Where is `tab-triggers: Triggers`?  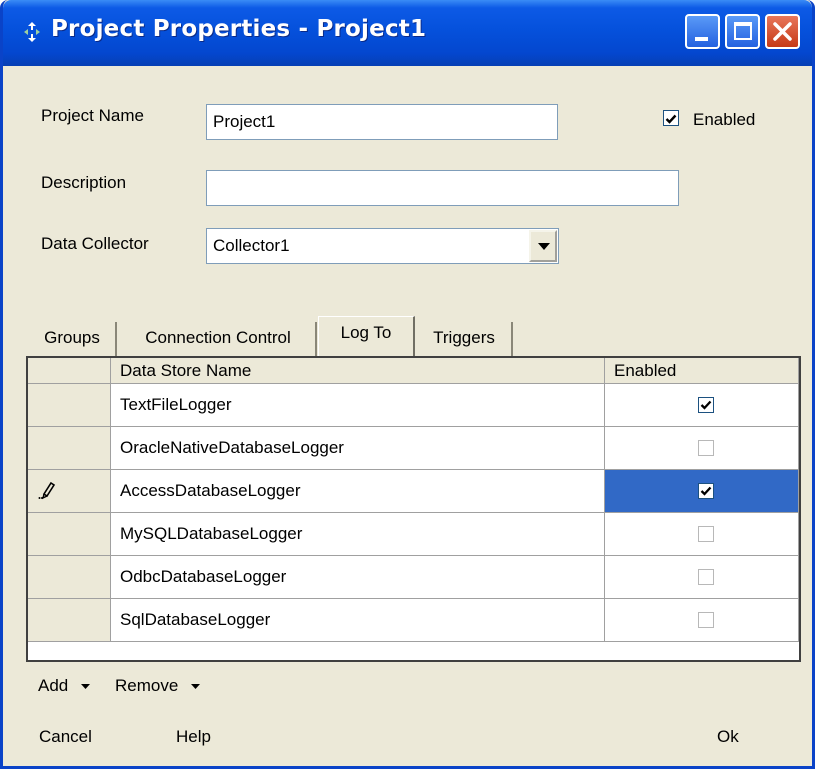 tab-triggers: Triggers is located at coordinates (465, 339).